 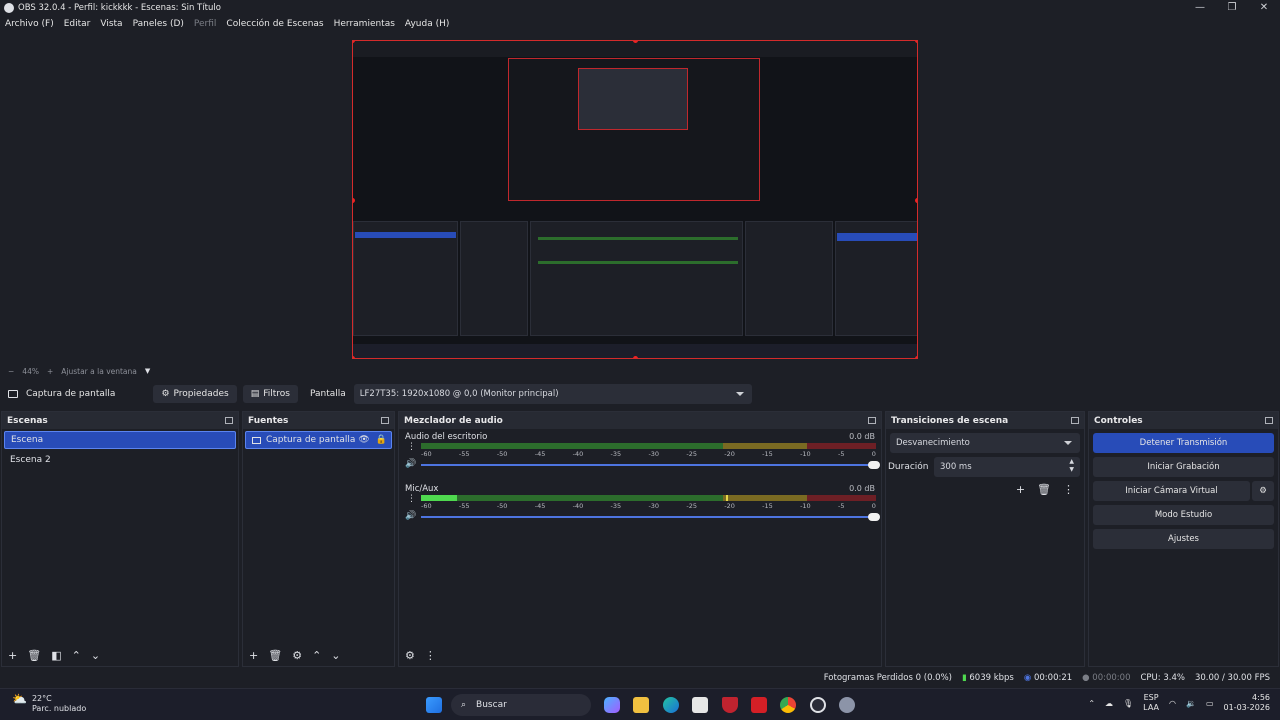 I want to click on menu-paneles: Paneles (D), so click(x=158, y=24).